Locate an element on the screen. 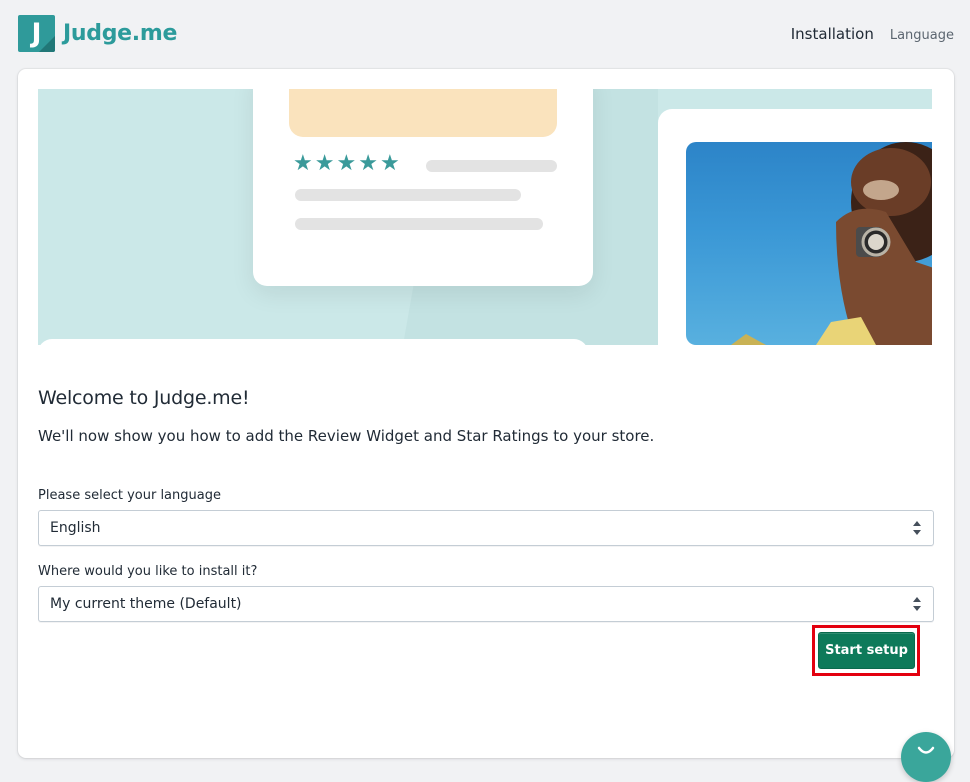 This screenshot has width=970, height=782. language-label: Please select your language is located at coordinates (129, 495).